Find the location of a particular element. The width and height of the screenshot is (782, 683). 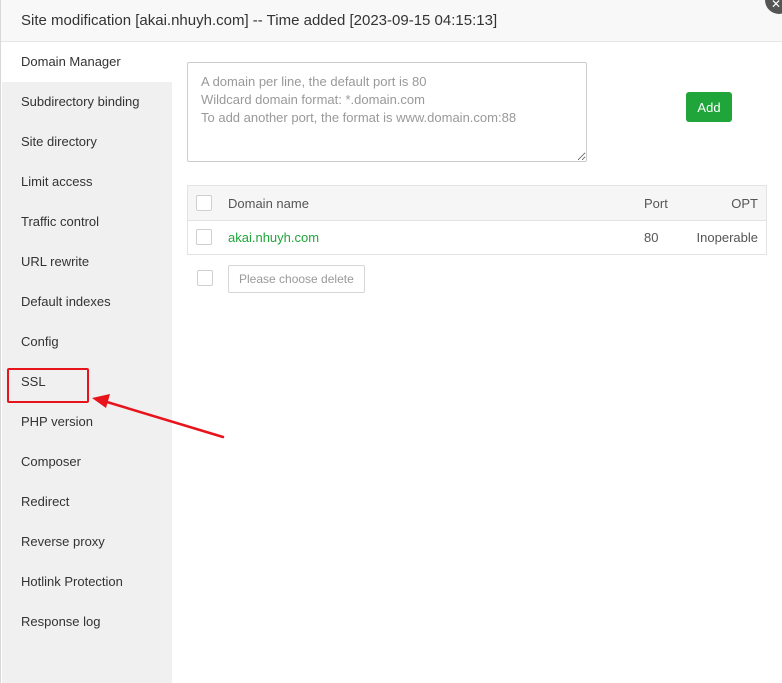

table-header: Domain name Port OPT is located at coordinates (477, 203).